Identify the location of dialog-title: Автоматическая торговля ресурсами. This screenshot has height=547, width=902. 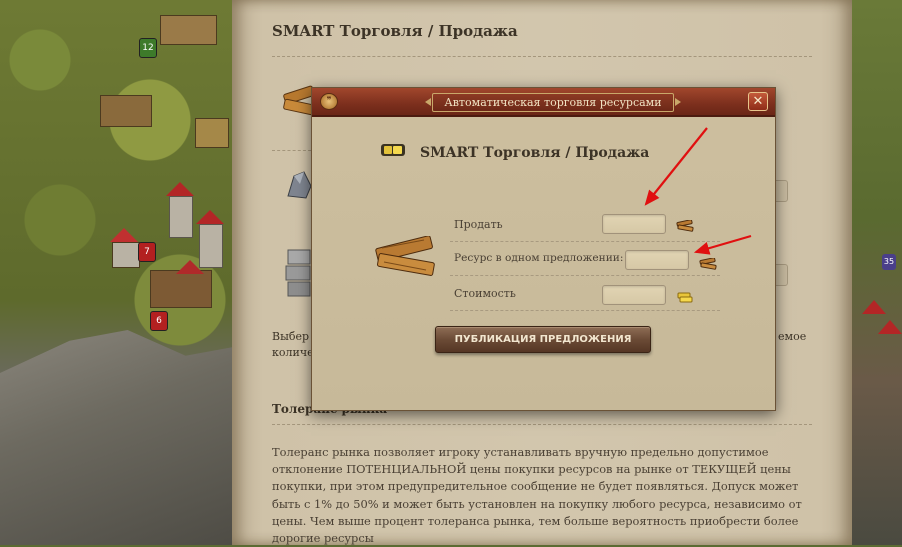
(553, 102).